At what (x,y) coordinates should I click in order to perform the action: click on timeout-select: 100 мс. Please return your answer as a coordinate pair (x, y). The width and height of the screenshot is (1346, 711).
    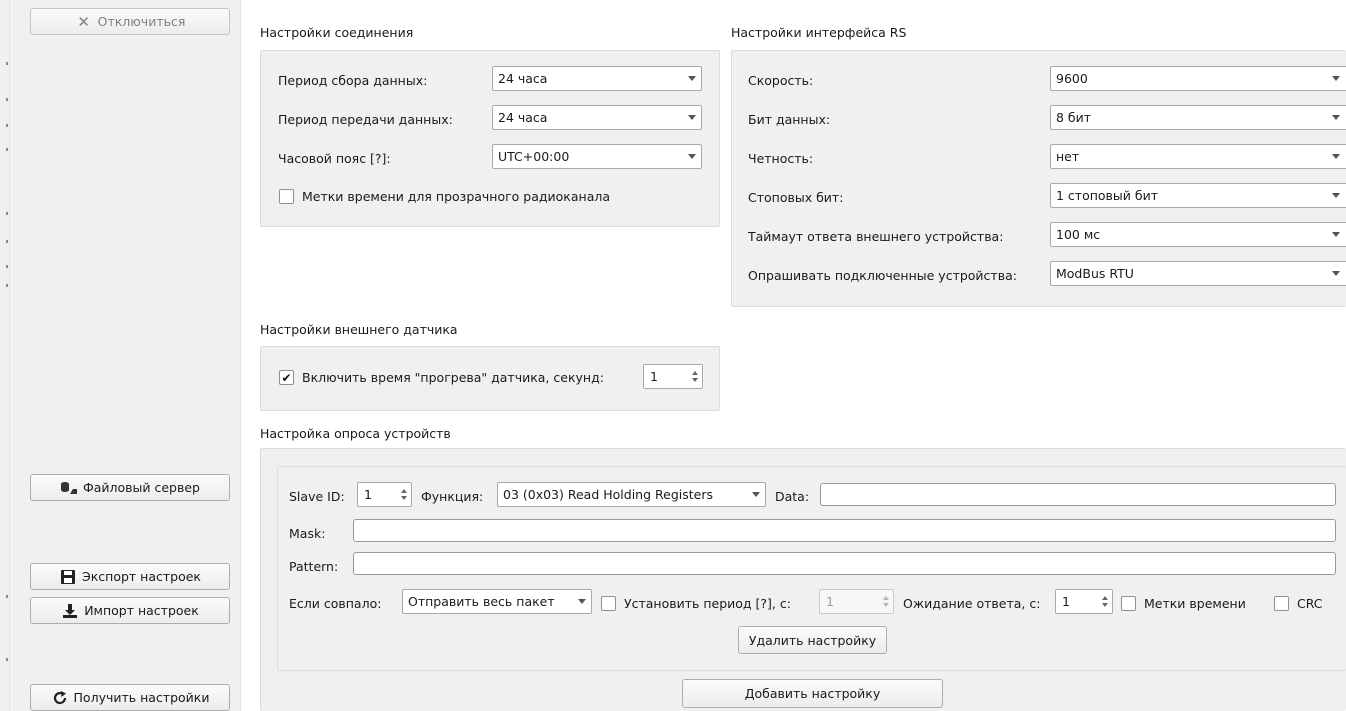
    Looking at the image, I should click on (1198, 234).